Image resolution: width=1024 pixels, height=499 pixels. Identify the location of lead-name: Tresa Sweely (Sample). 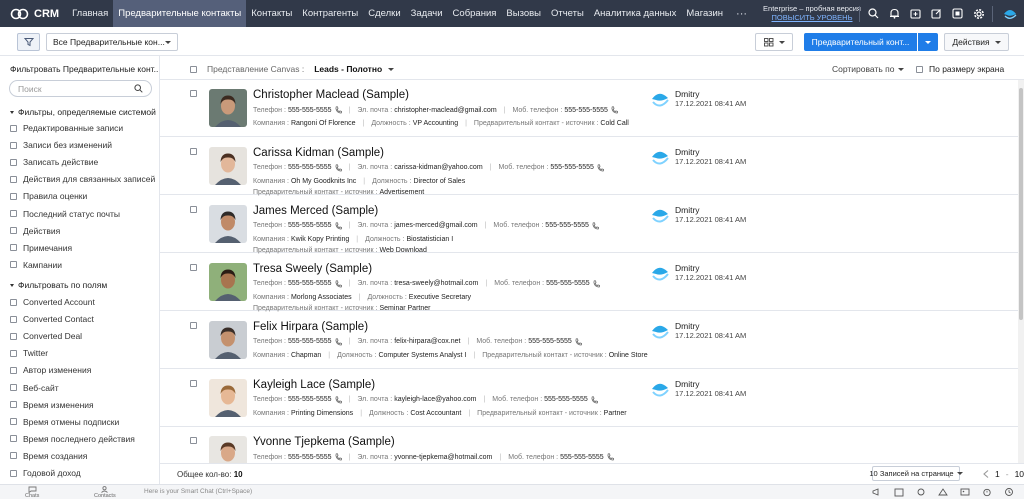
(312, 269).